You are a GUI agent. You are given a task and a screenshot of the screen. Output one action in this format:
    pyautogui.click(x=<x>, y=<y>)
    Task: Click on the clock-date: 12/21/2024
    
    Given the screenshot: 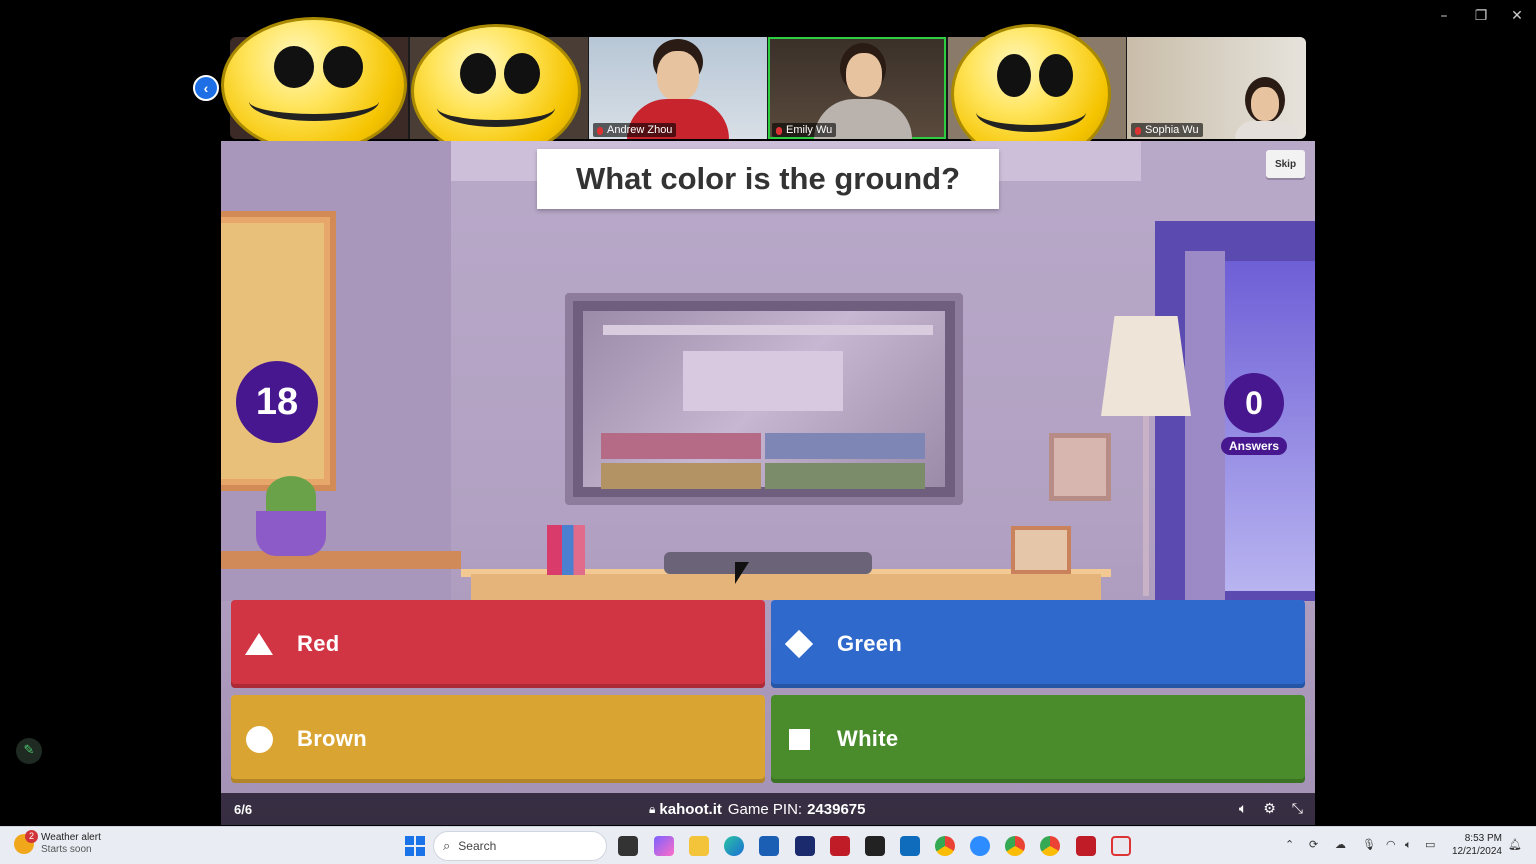 What is the action you would take?
    pyautogui.click(x=1476, y=851)
    